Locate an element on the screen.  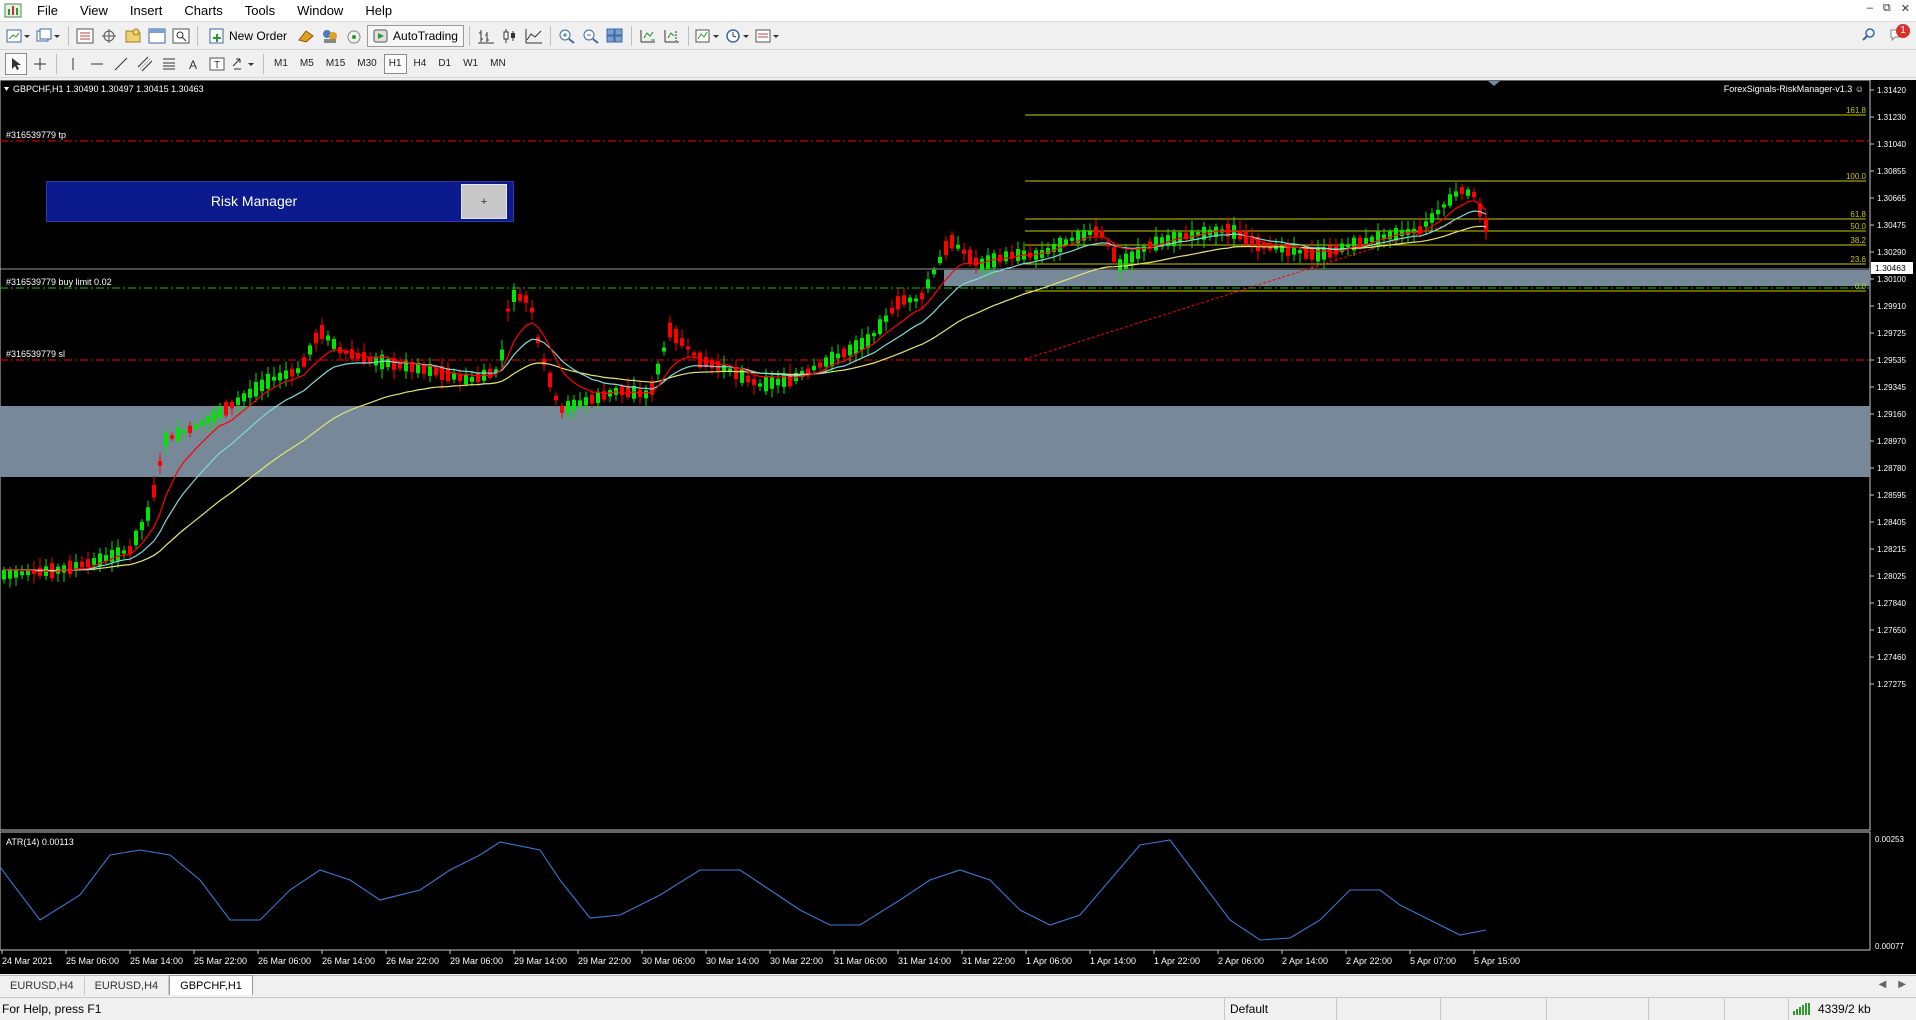
connection-status: 4339/2 kb is located at coordinates (1831, 1009).